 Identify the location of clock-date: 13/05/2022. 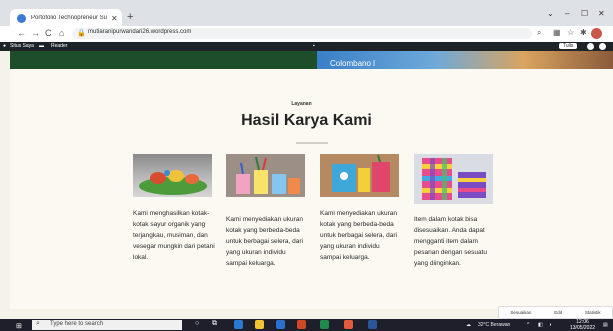
(583, 328).